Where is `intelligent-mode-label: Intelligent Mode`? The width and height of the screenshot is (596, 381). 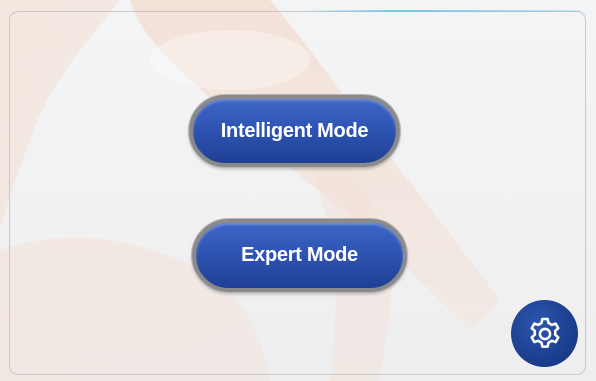
intelligent-mode-label: Intelligent Mode is located at coordinates (294, 130).